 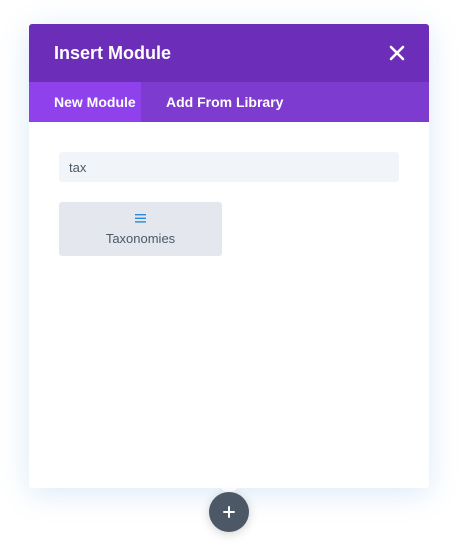 I want to click on modal-header: Insert Module, so click(x=229, y=53).